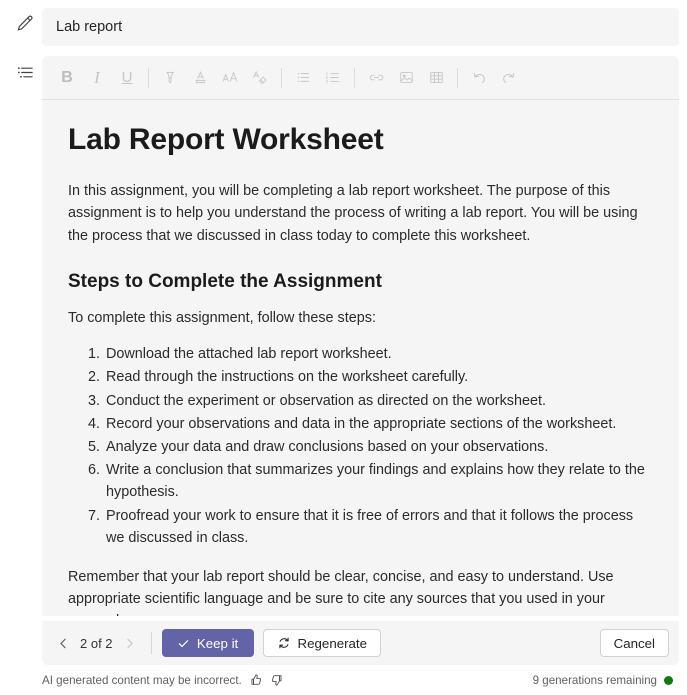 The width and height of the screenshot is (687, 695). I want to click on generations-remaining-label: 9 generations remaining, so click(594, 680).